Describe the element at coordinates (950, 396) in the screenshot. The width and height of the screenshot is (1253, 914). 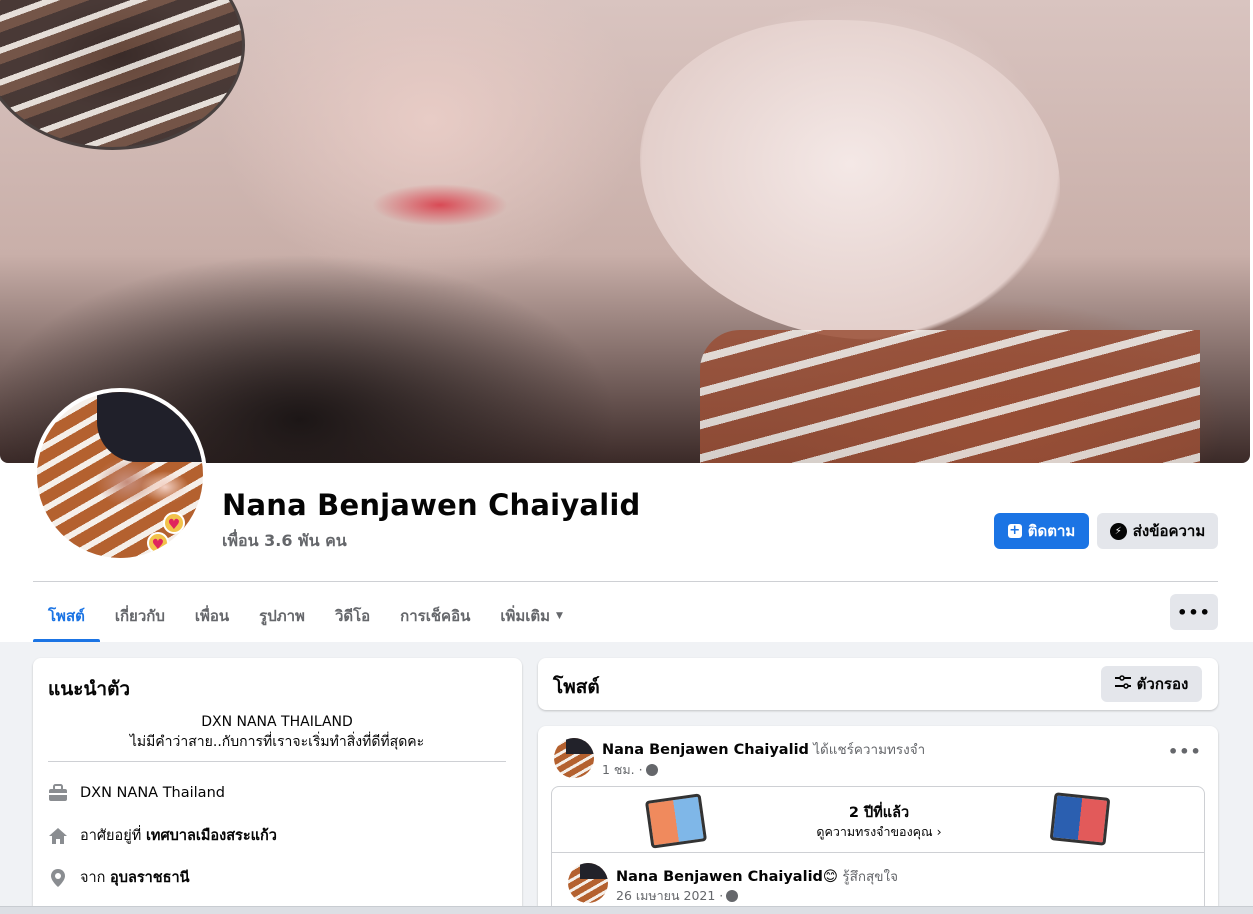
I see `cover-shirt` at that location.